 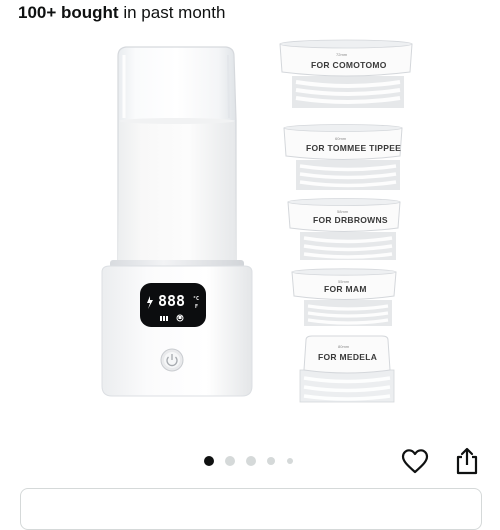 What do you see at coordinates (344, 297) in the screenshot?
I see `adapter-mam: 55mm FOR MAM` at bounding box center [344, 297].